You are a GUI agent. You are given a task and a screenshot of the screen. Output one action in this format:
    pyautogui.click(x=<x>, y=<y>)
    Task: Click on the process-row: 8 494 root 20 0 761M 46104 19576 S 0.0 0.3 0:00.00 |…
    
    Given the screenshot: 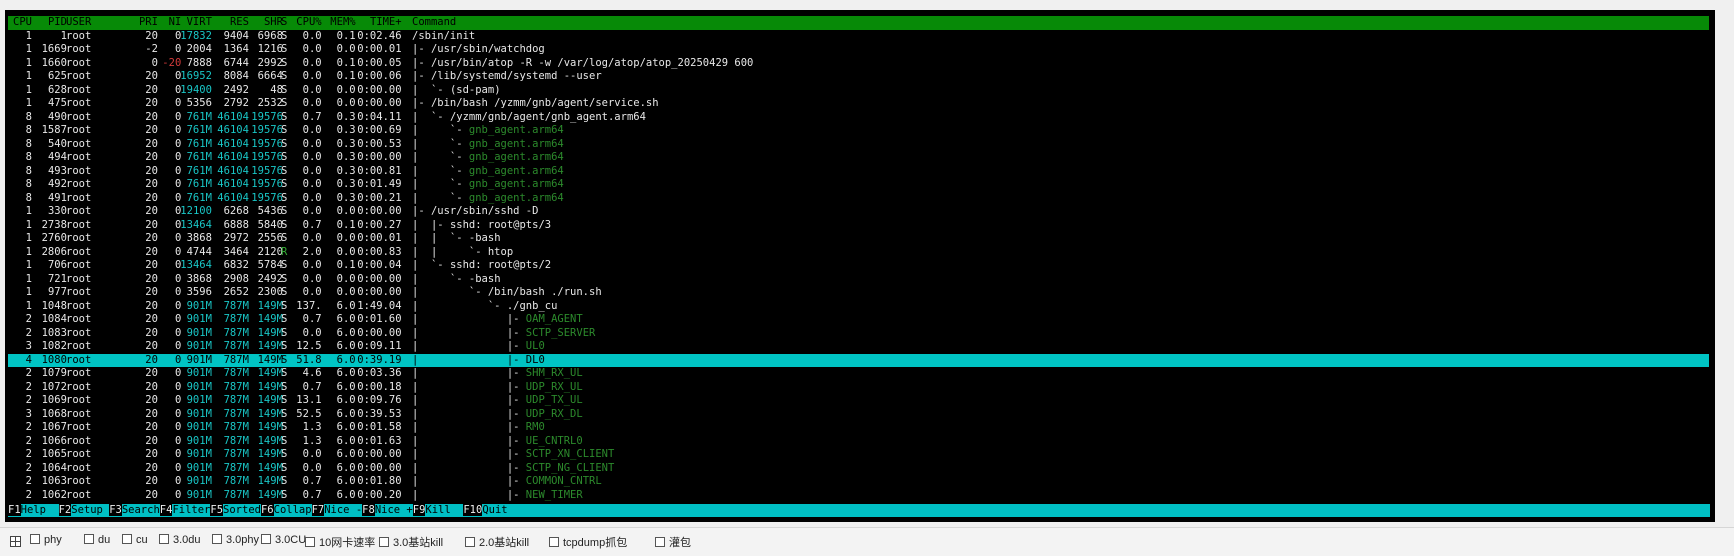 What is the action you would take?
    pyautogui.click(x=858, y=158)
    